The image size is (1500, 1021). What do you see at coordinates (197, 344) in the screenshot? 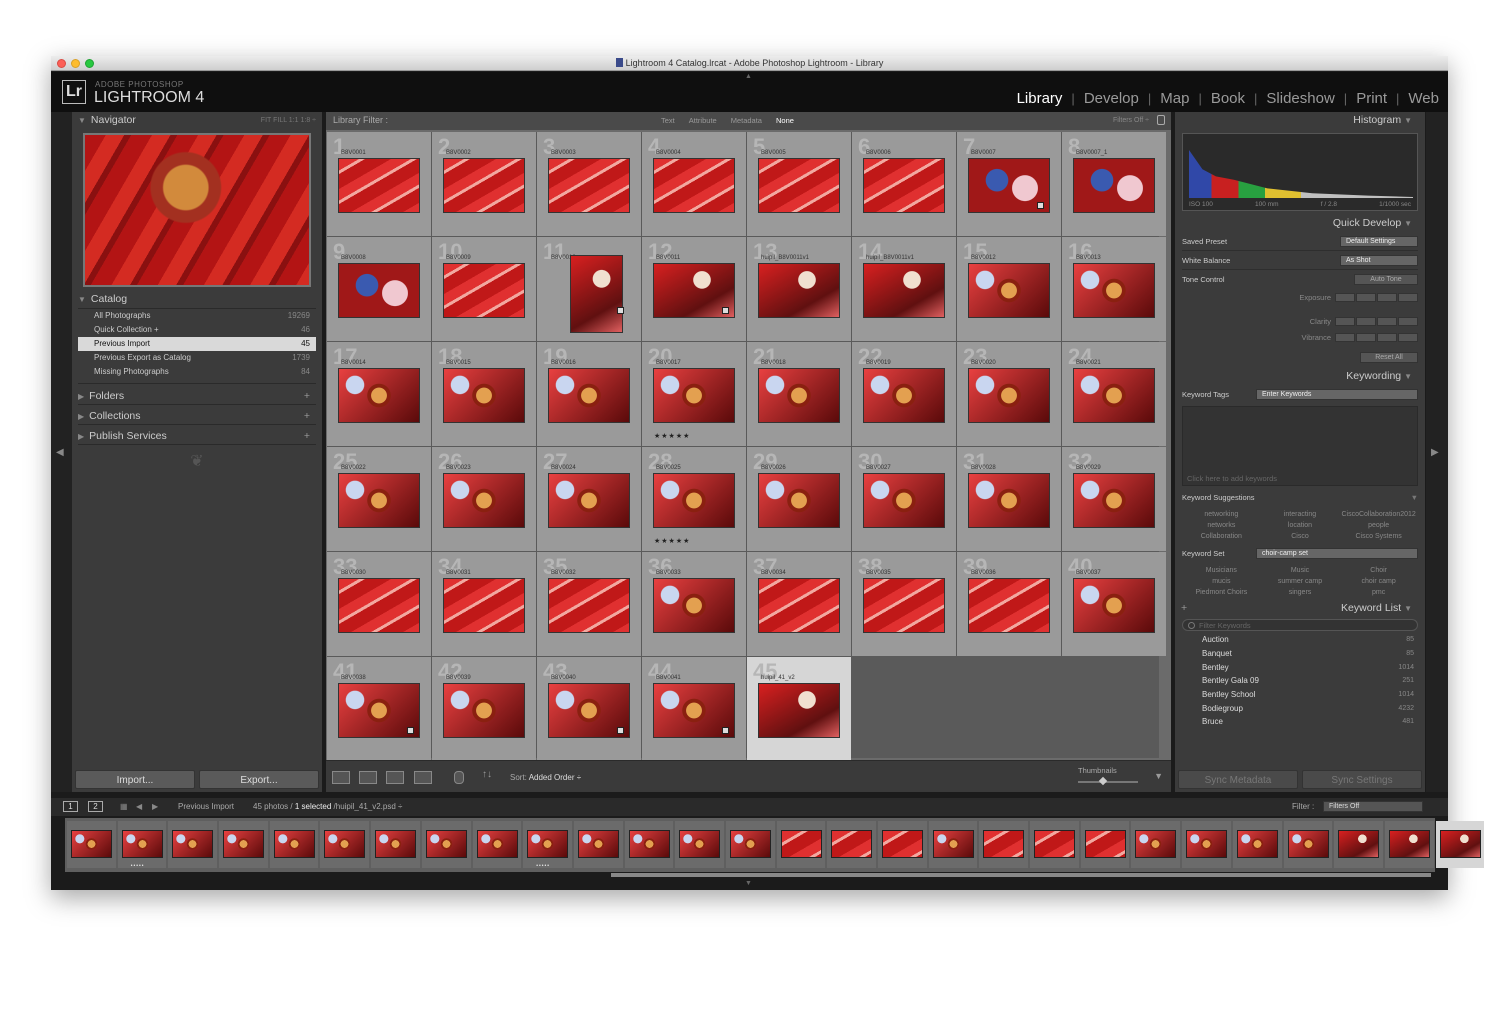
I see `catalog-item: Previous Import 45` at bounding box center [197, 344].